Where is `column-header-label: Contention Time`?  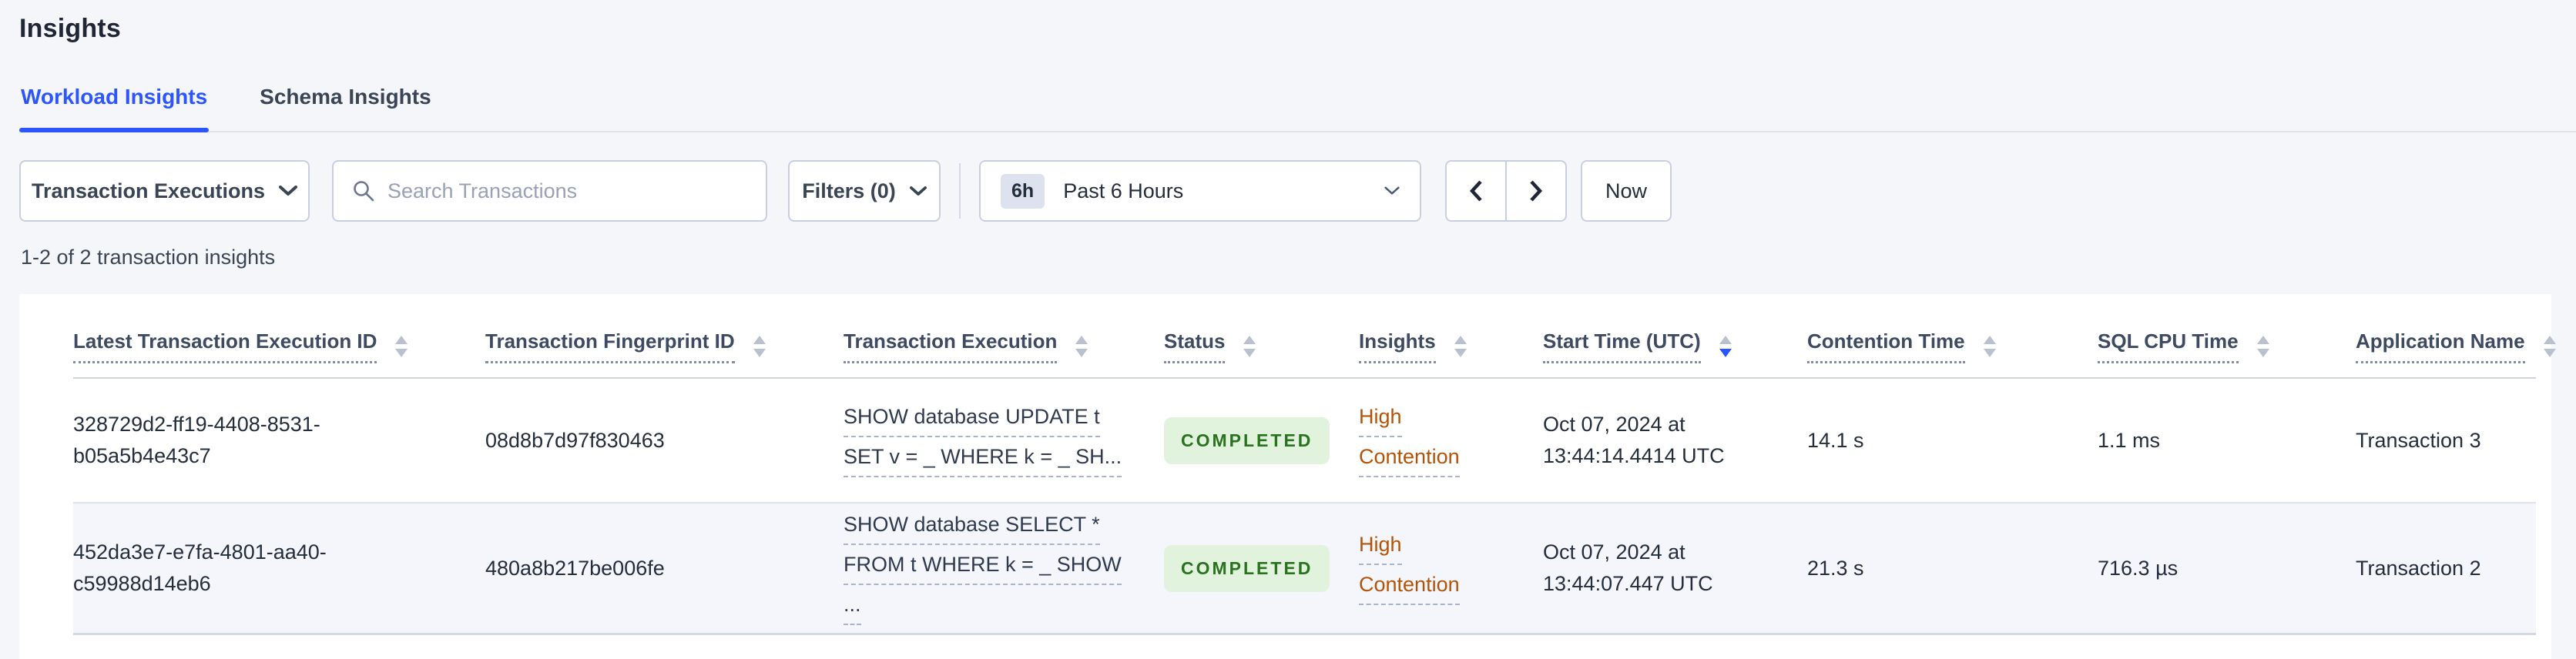
column-header-label: Contention Time is located at coordinates (1886, 346).